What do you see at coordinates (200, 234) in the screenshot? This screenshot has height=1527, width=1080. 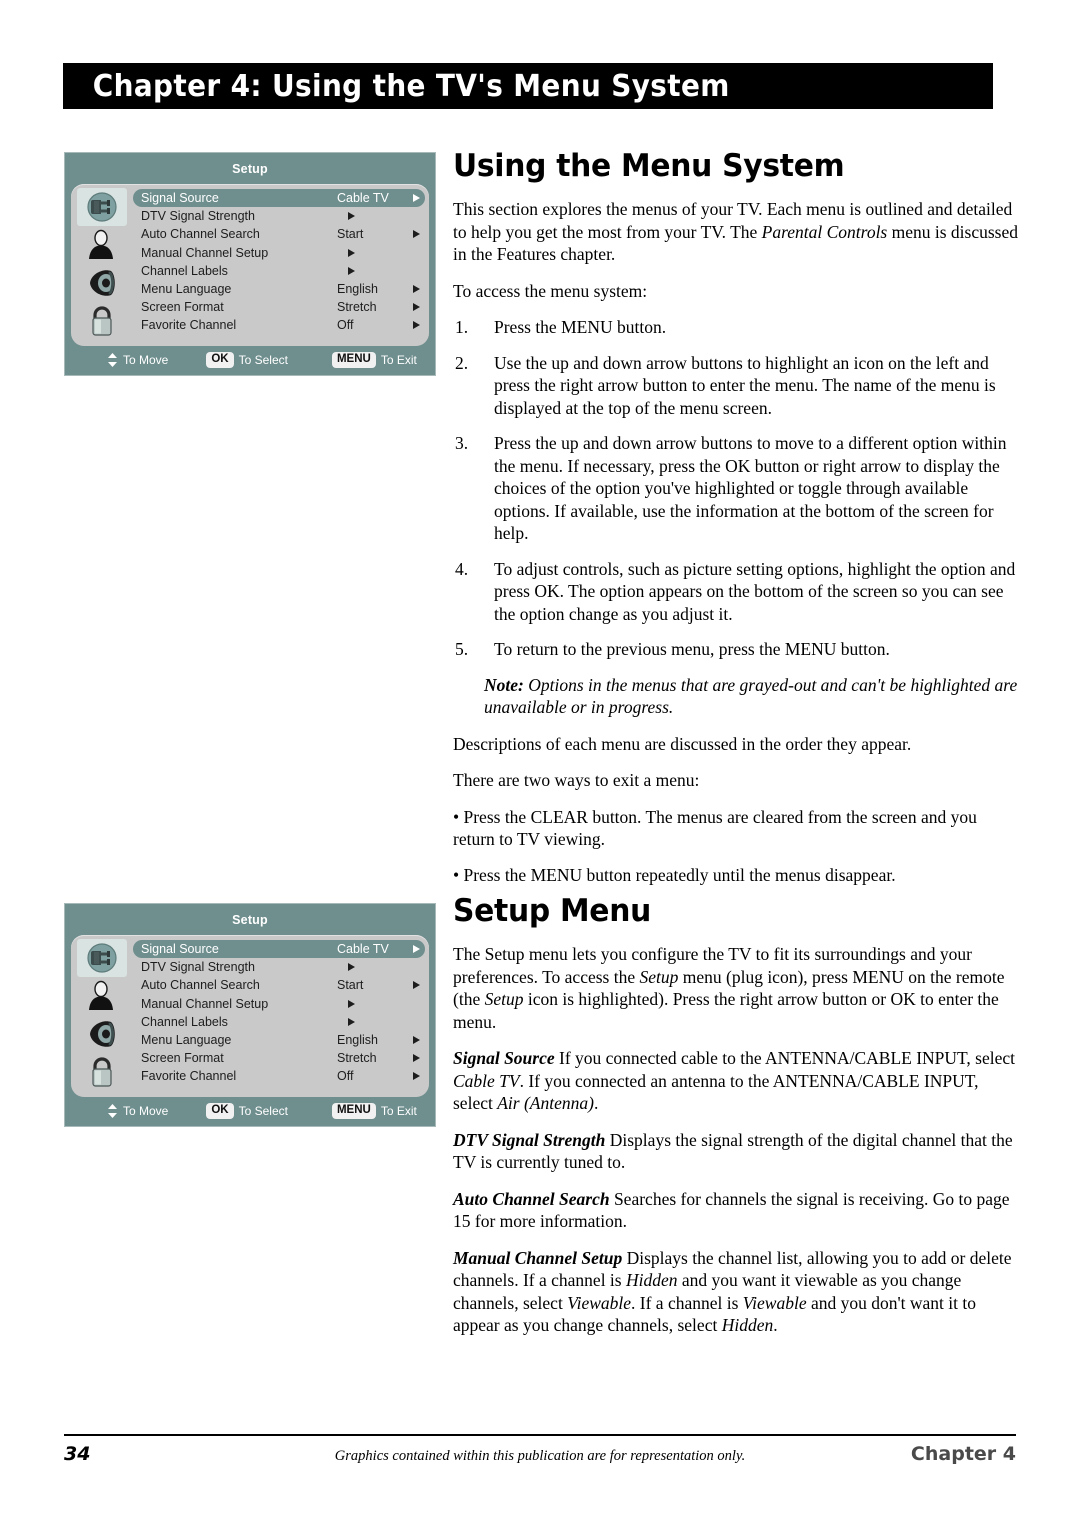 I see `row-label: Auto Channel Search` at bounding box center [200, 234].